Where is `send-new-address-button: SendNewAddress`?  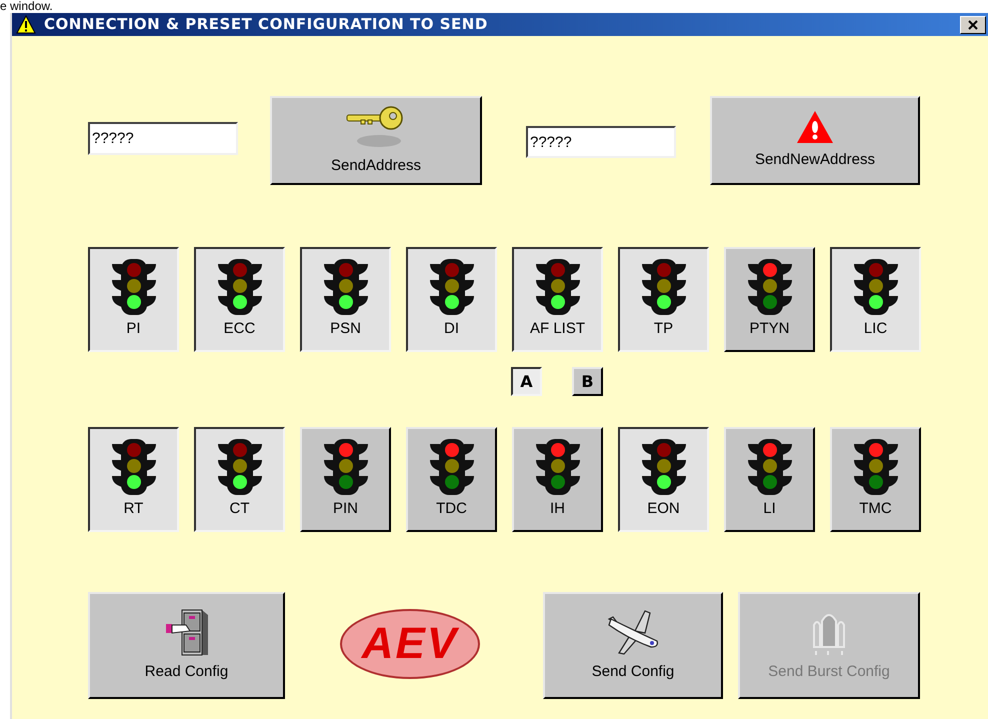 send-new-address-button: SendNewAddress is located at coordinates (815, 140).